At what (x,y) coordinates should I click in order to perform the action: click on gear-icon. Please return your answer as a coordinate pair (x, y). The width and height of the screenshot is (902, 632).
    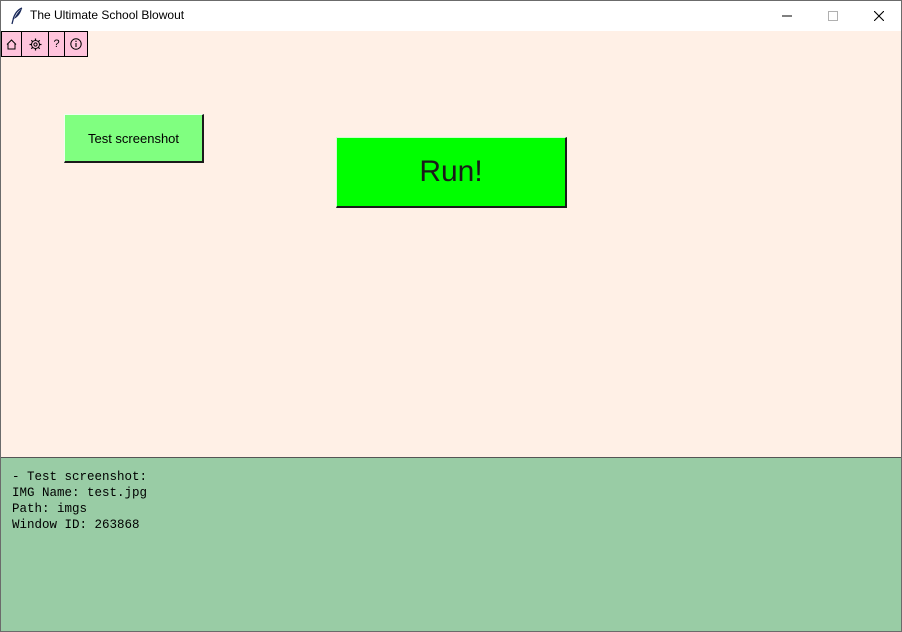
    Looking at the image, I should click on (35, 44).